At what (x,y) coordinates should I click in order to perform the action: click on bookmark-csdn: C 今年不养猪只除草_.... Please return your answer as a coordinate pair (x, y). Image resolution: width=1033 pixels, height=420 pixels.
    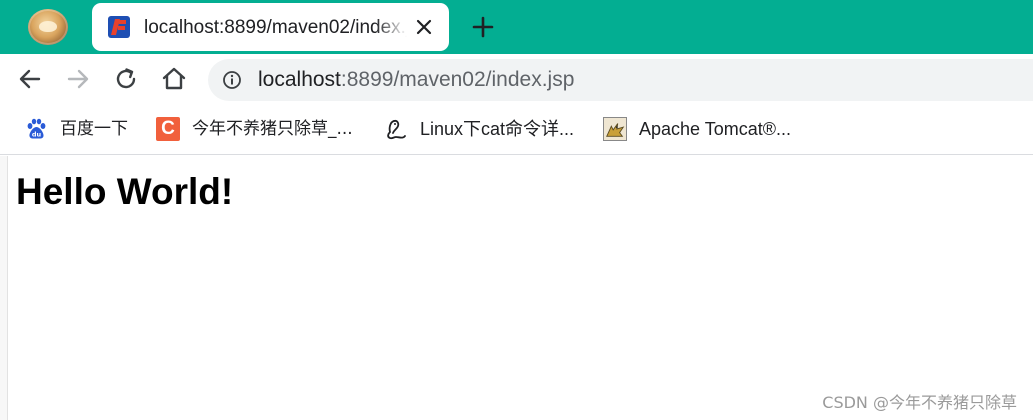
    Looking at the image, I should click on (254, 129).